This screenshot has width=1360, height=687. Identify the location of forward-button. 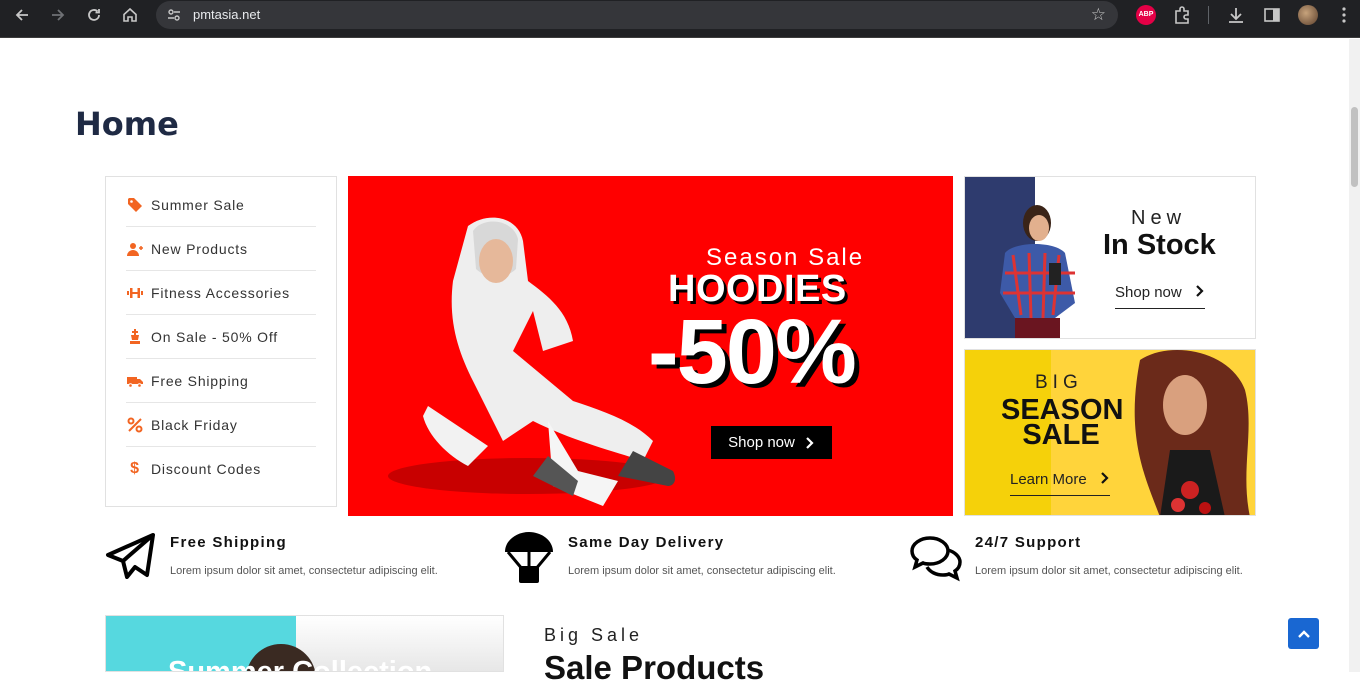
(58, 15).